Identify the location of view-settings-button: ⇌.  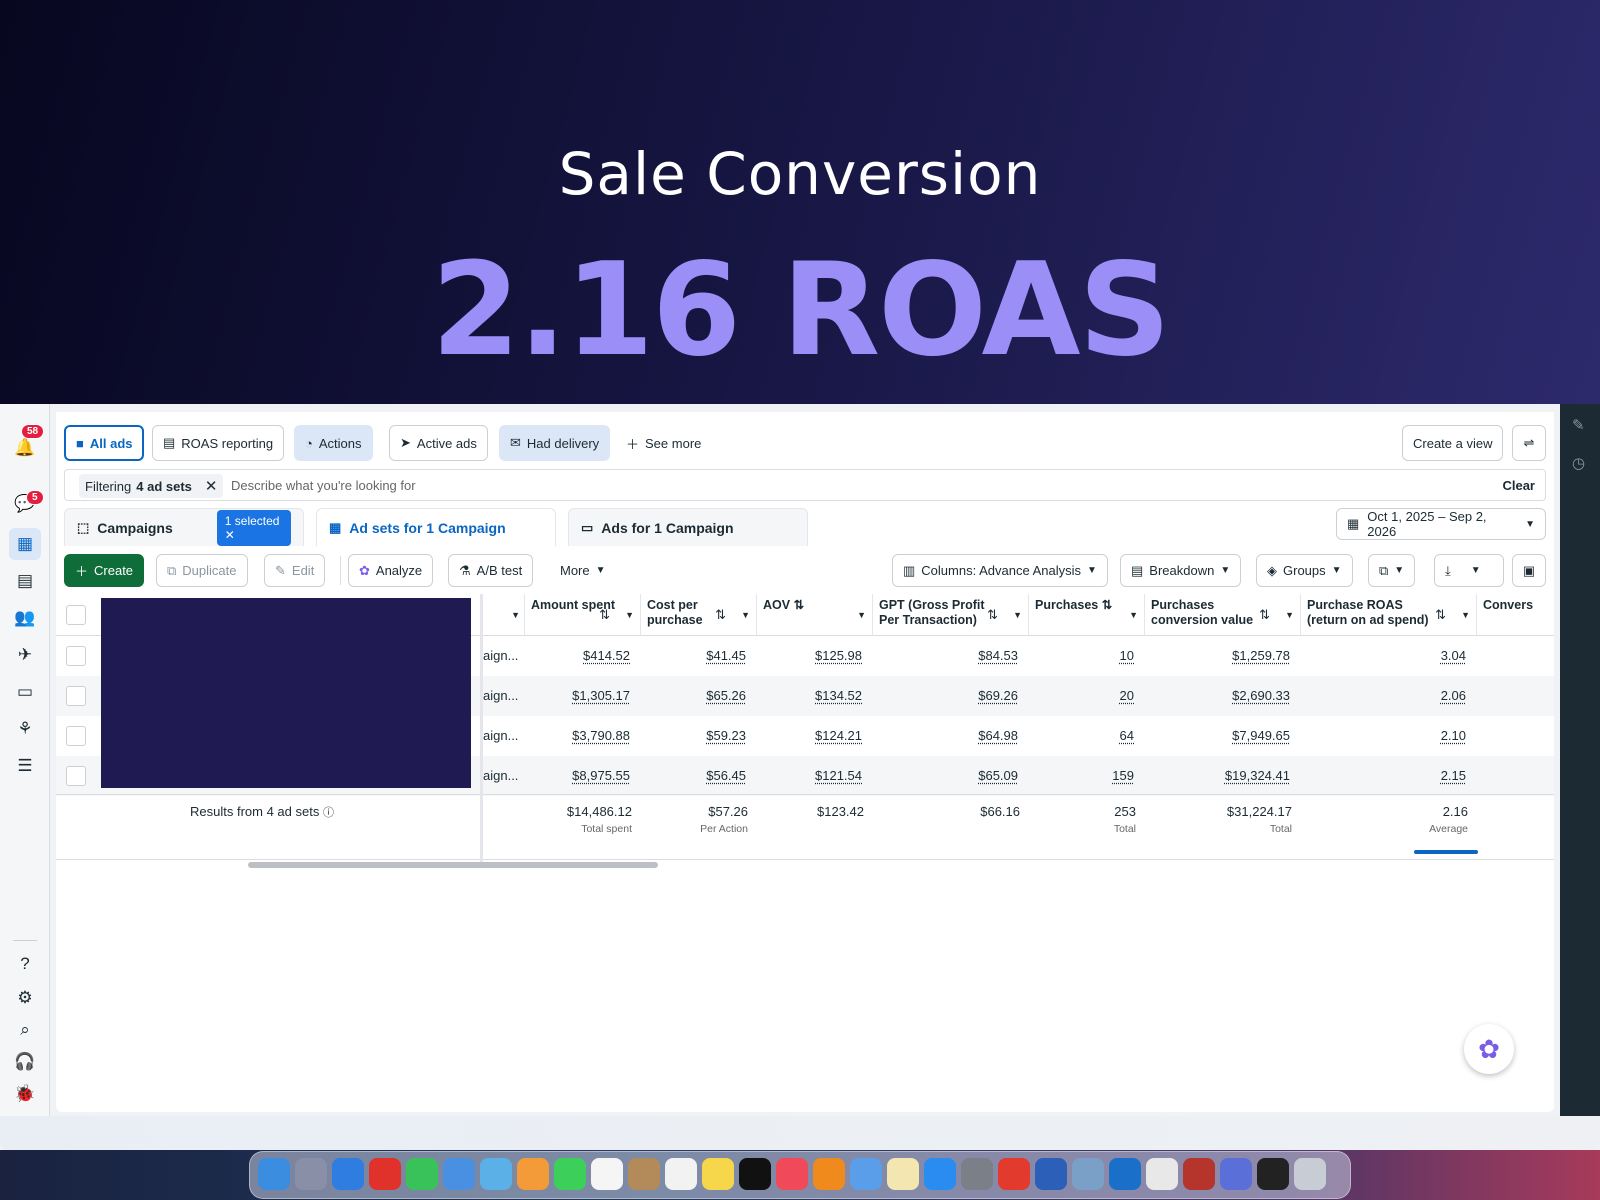
(1529, 443).